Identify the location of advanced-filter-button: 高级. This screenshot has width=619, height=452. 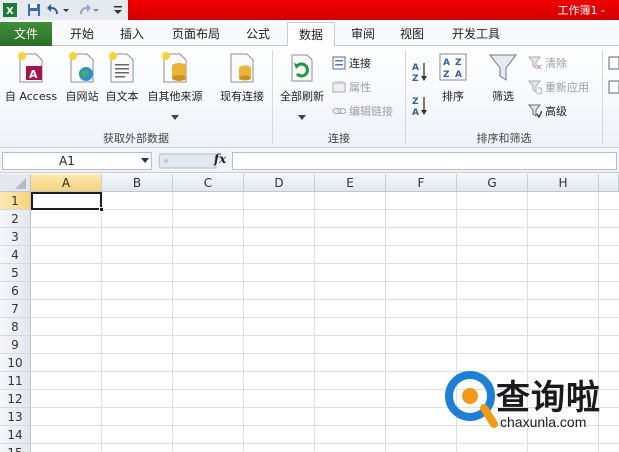
(547, 111).